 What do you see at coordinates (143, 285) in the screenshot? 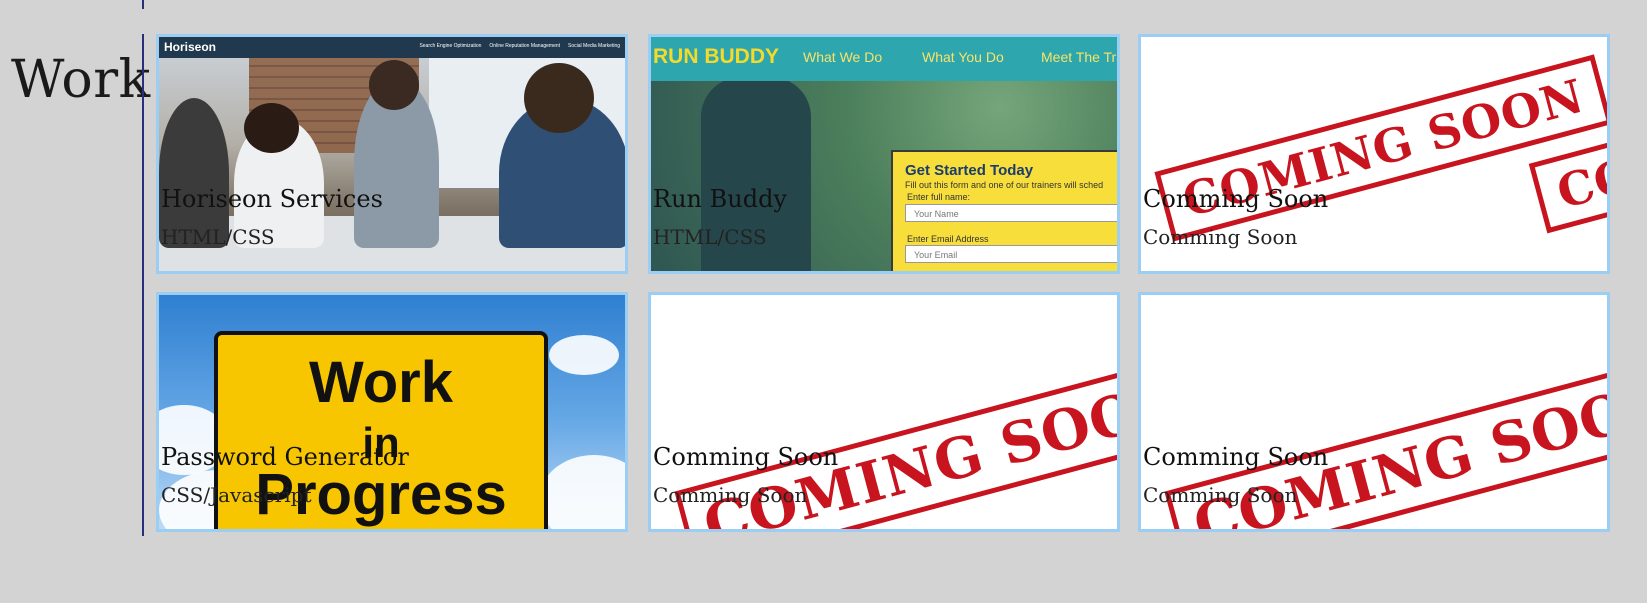
I see `section-divider` at bounding box center [143, 285].